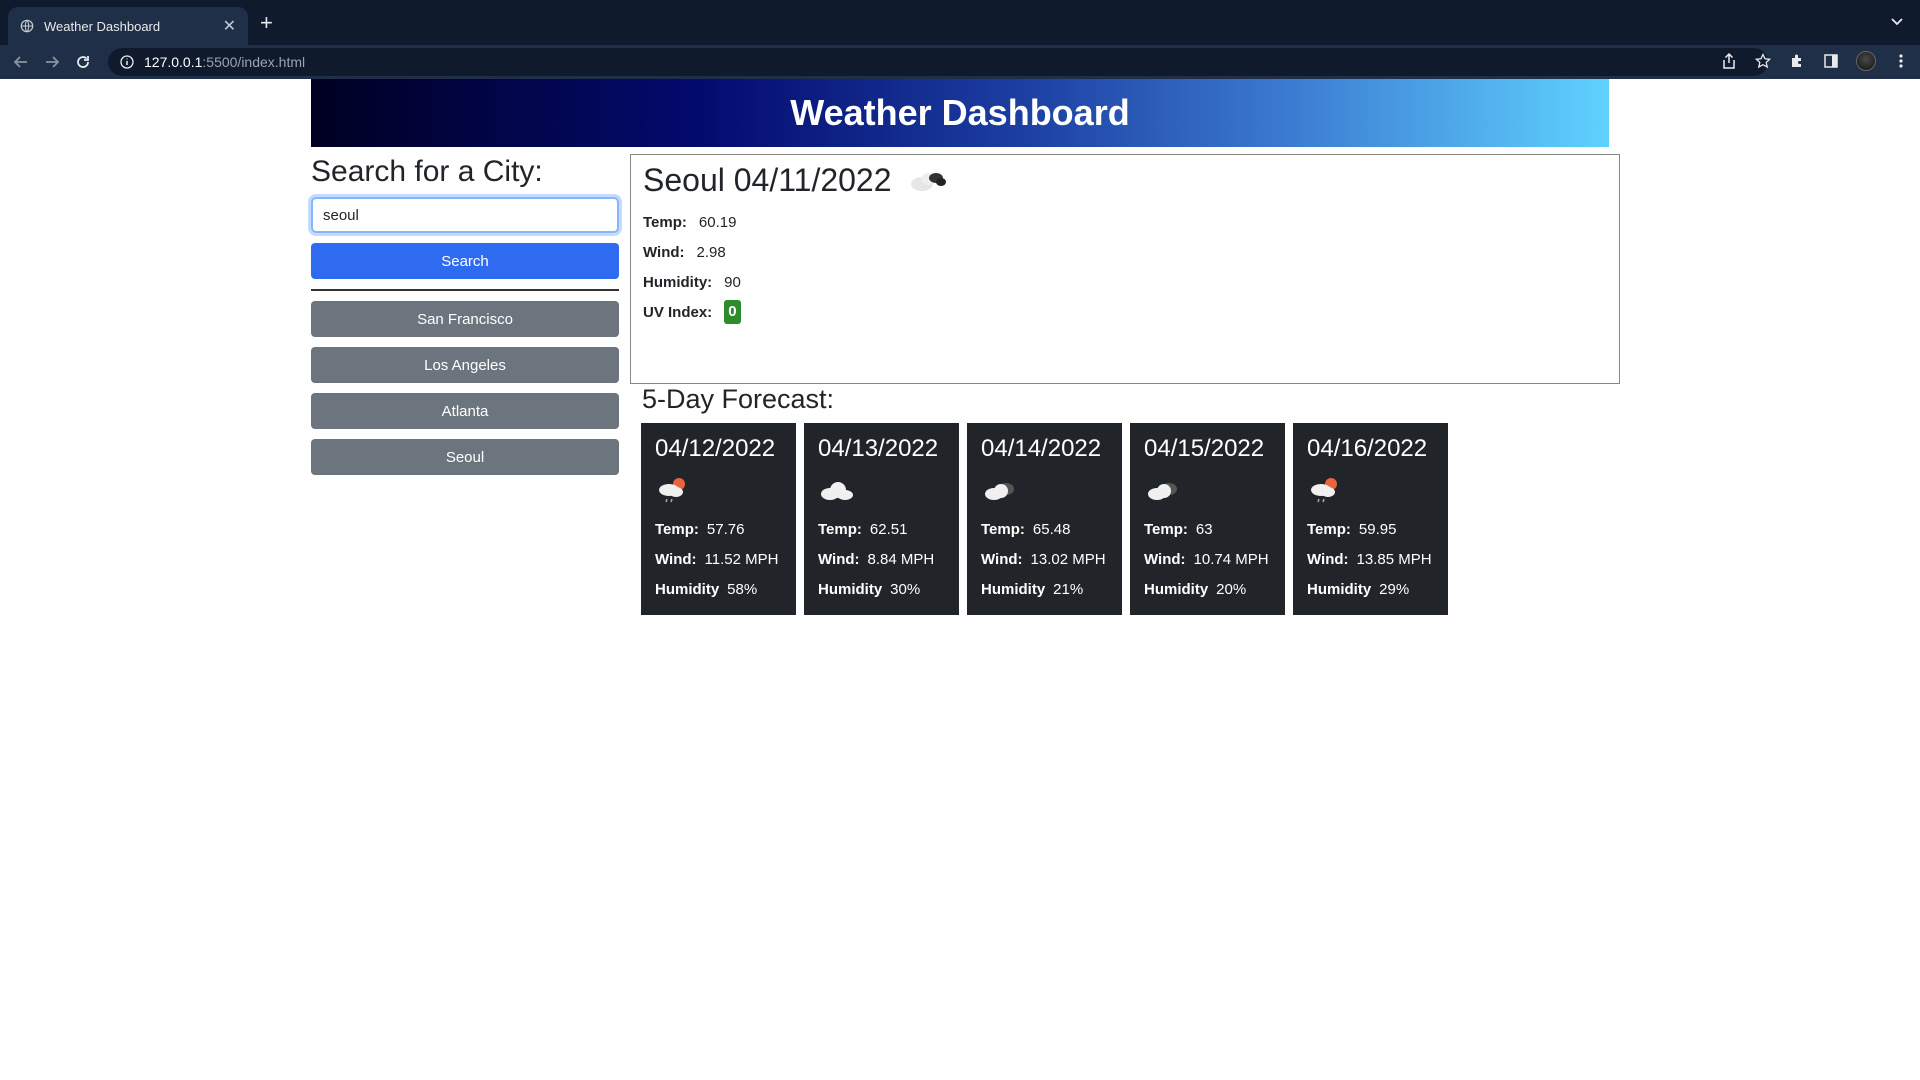 The width and height of the screenshot is (1920, 1080). I want to click on wind-value: 13.85 MPH, so click(1394, 559).